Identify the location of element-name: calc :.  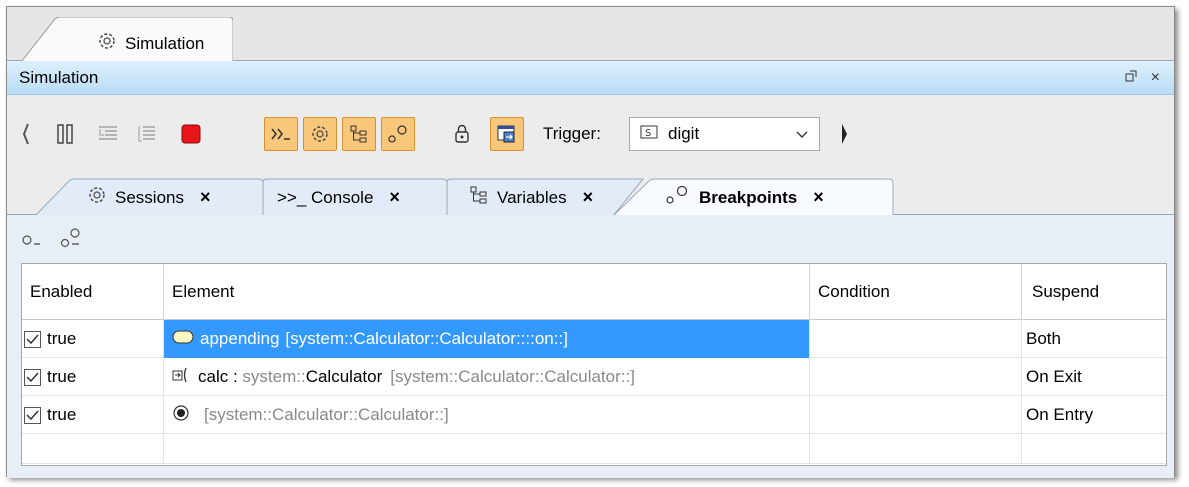
(220, 376).